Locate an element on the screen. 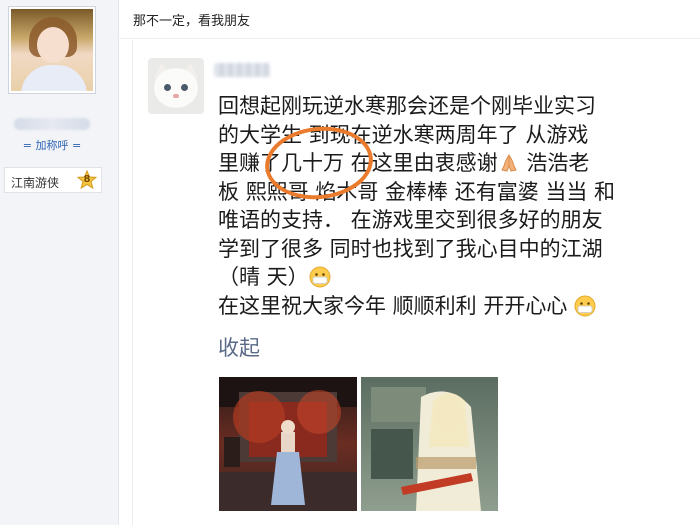  poster-avatar is located at coordinates (52, 50).